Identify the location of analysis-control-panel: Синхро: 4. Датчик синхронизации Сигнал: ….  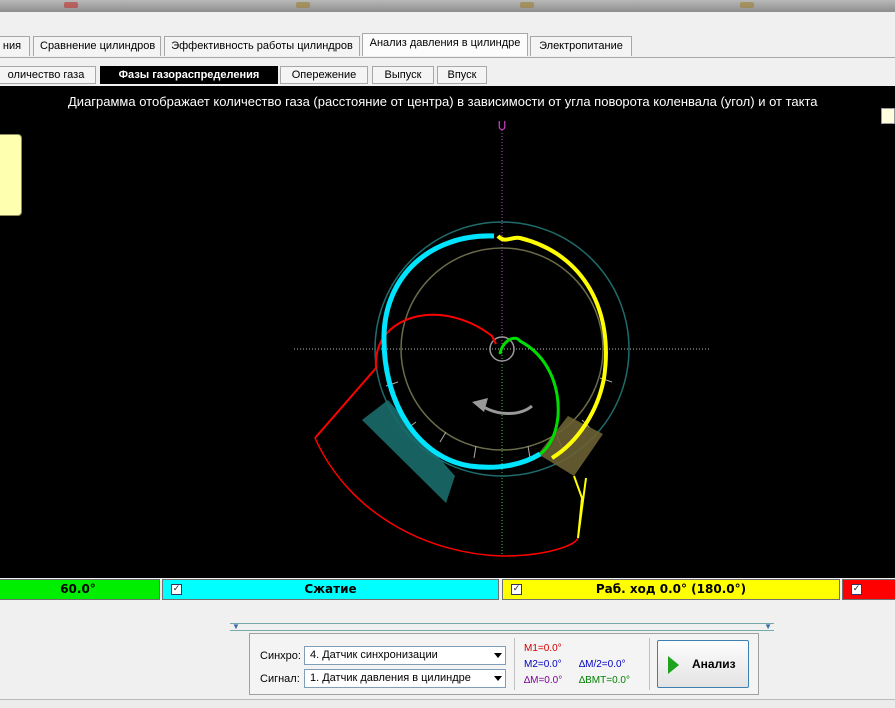
(504, 664).